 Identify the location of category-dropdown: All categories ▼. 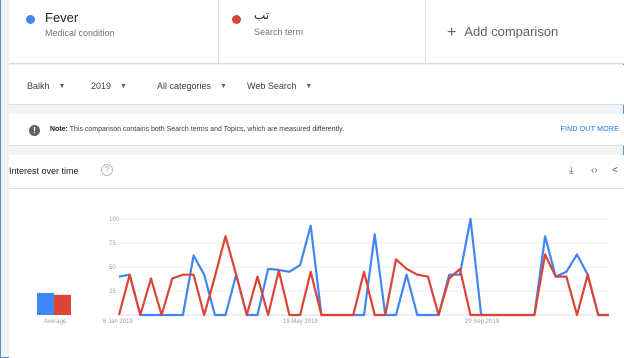
(192, 86).